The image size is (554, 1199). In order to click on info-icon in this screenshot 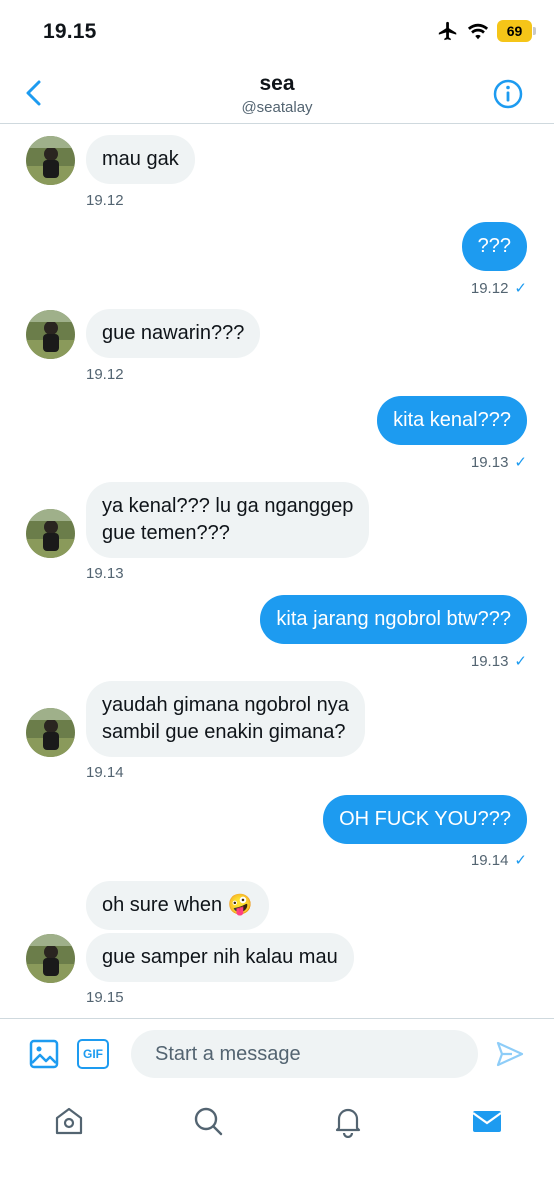, I will do `click(508, 94)`.